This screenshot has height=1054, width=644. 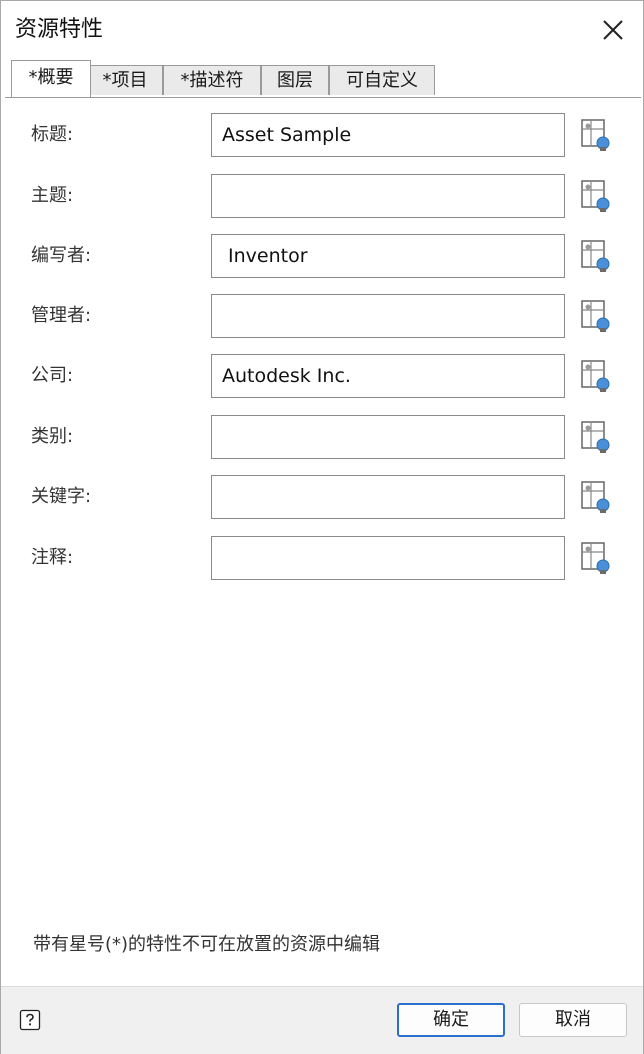 I want to click on cancel-button: 取消, so click(x=573, y=1020).